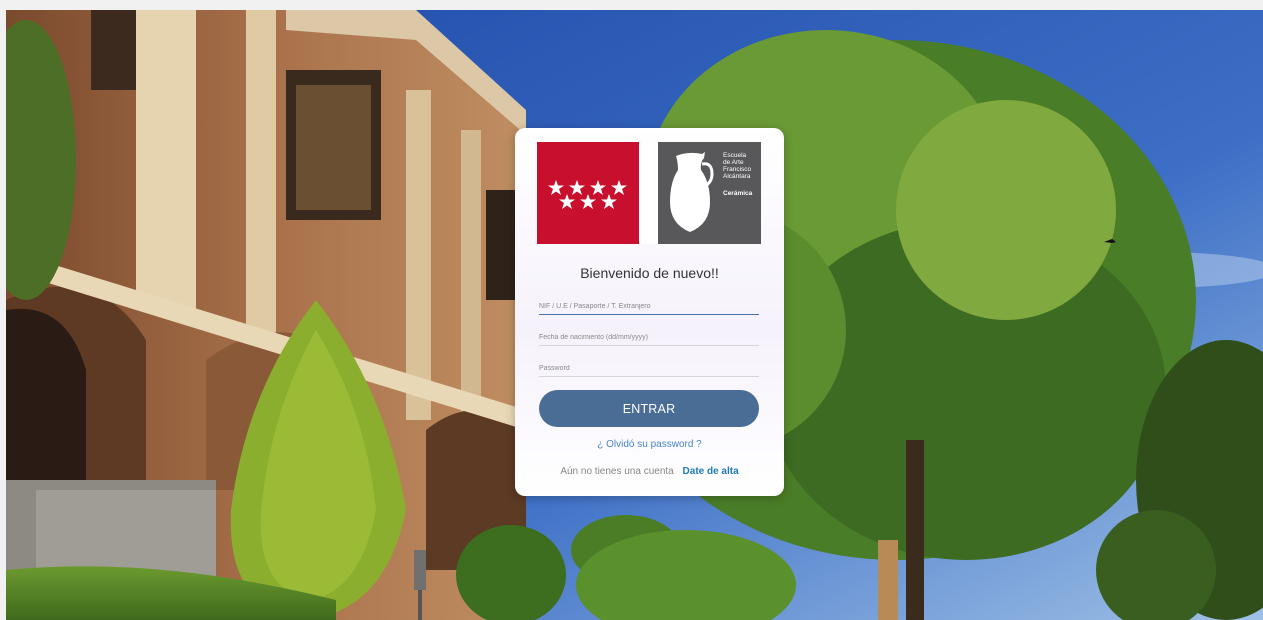 The width and height of the screenshot is (1263, 620). I want to click on signup-row: Aún no tienes una cuenta Date de alta, so click(649, 471).